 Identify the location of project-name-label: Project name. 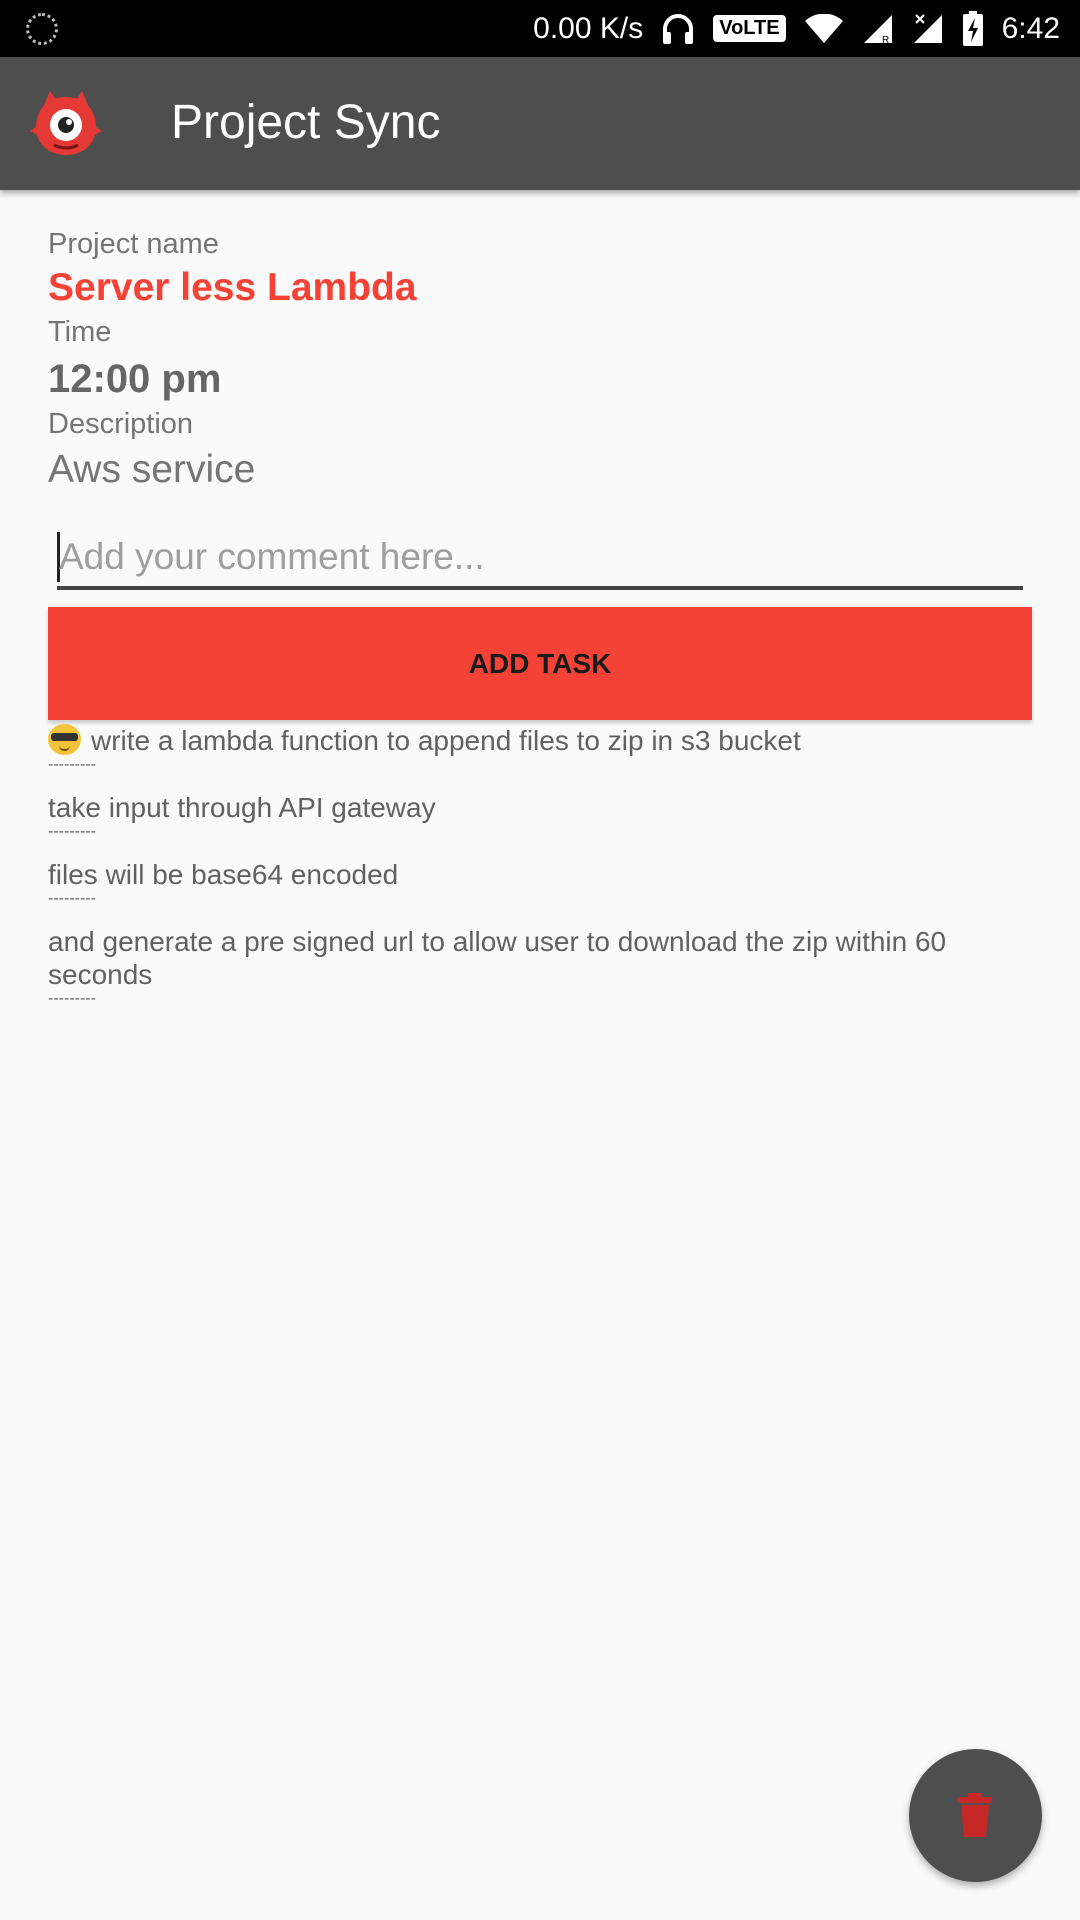
(133, 244).